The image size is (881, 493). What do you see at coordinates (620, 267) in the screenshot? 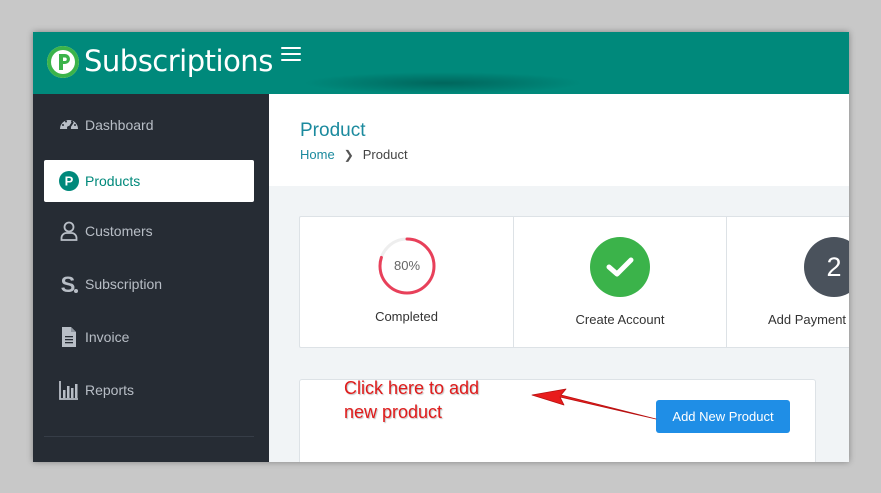
I see `check-icon` at bounding box center [620, 267].